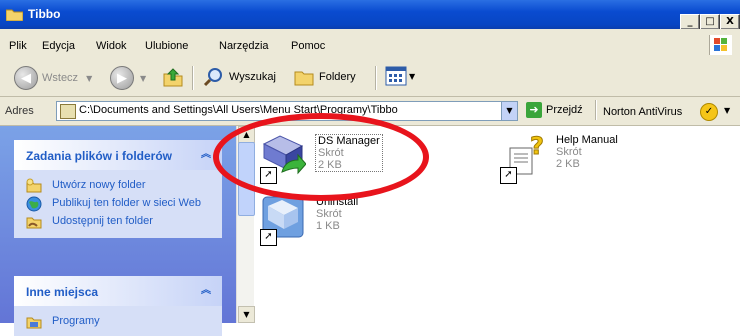  Describe the element at coordinates (111, 46) in the screenshot. I see `menu-widok: Widok` at that location.